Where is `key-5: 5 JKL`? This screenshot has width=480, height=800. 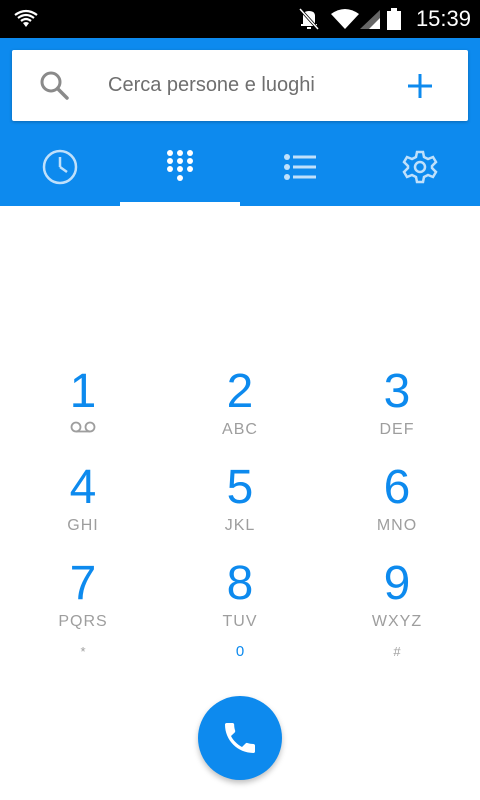 key-5: 5 JKL is located at coordinates (240, 507).